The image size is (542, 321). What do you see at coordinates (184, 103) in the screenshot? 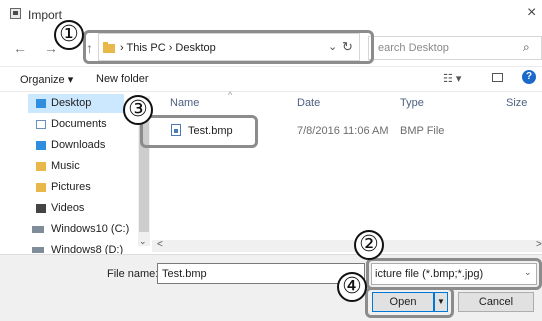
I see `column-header-name: Name` at bounding box center [184, 103].